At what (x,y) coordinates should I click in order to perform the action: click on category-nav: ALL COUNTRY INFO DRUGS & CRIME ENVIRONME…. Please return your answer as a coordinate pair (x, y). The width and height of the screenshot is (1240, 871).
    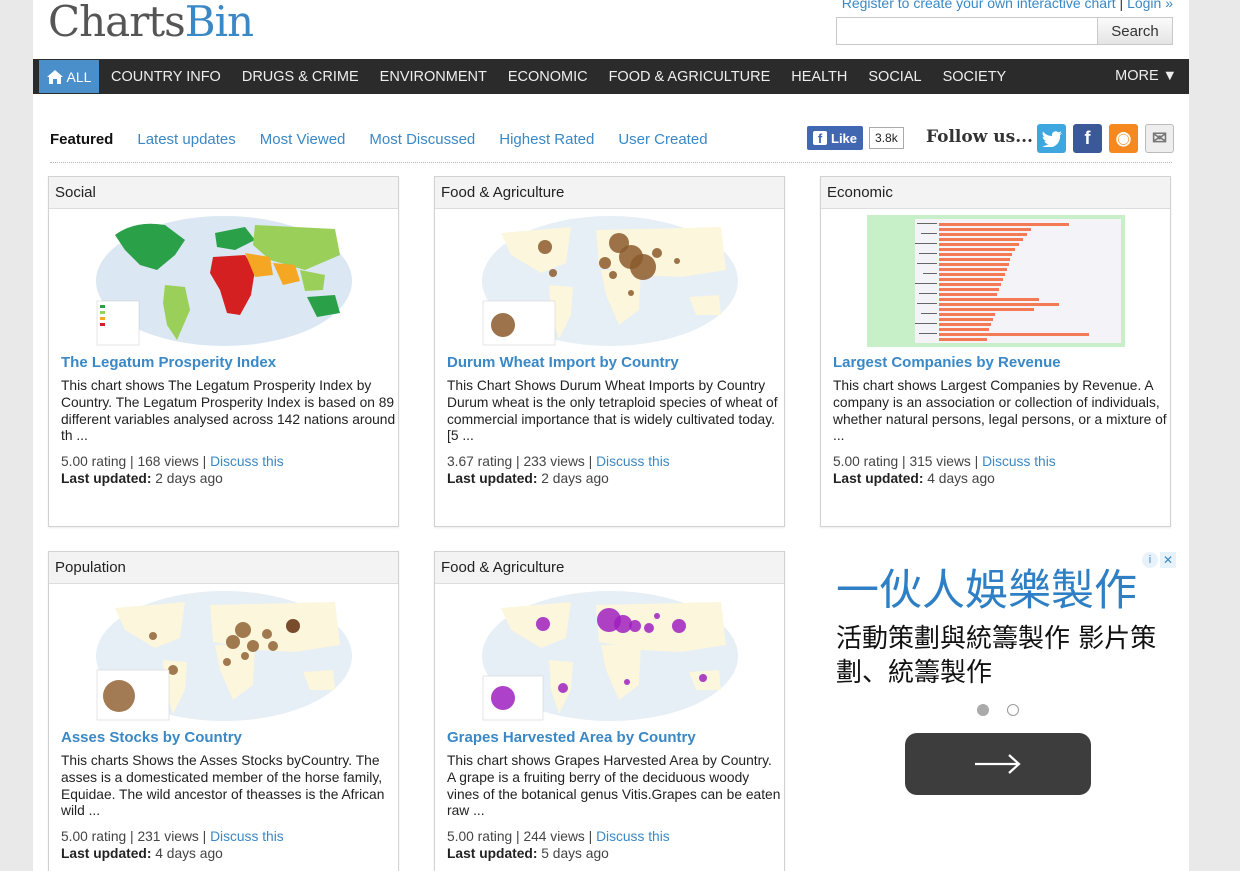
    Looking at the image, I should click on (611, 76).